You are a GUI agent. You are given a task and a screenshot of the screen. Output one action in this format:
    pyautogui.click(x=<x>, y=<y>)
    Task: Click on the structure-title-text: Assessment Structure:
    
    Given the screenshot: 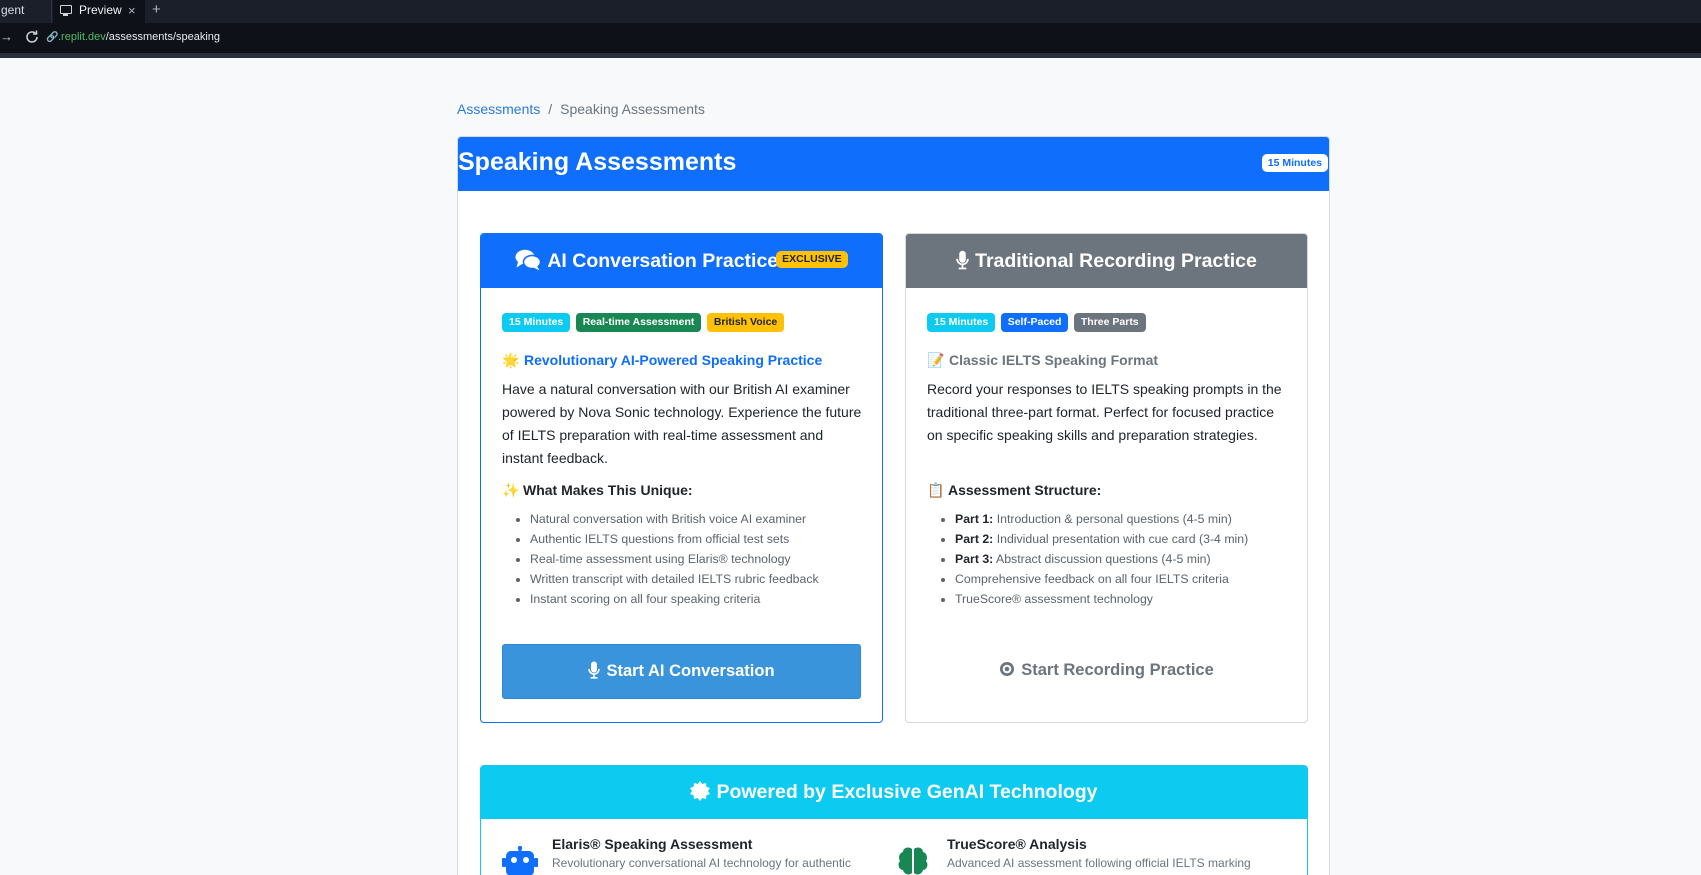 What is the action you would take?
    pyautogui.click(x=1025, y=490)
    